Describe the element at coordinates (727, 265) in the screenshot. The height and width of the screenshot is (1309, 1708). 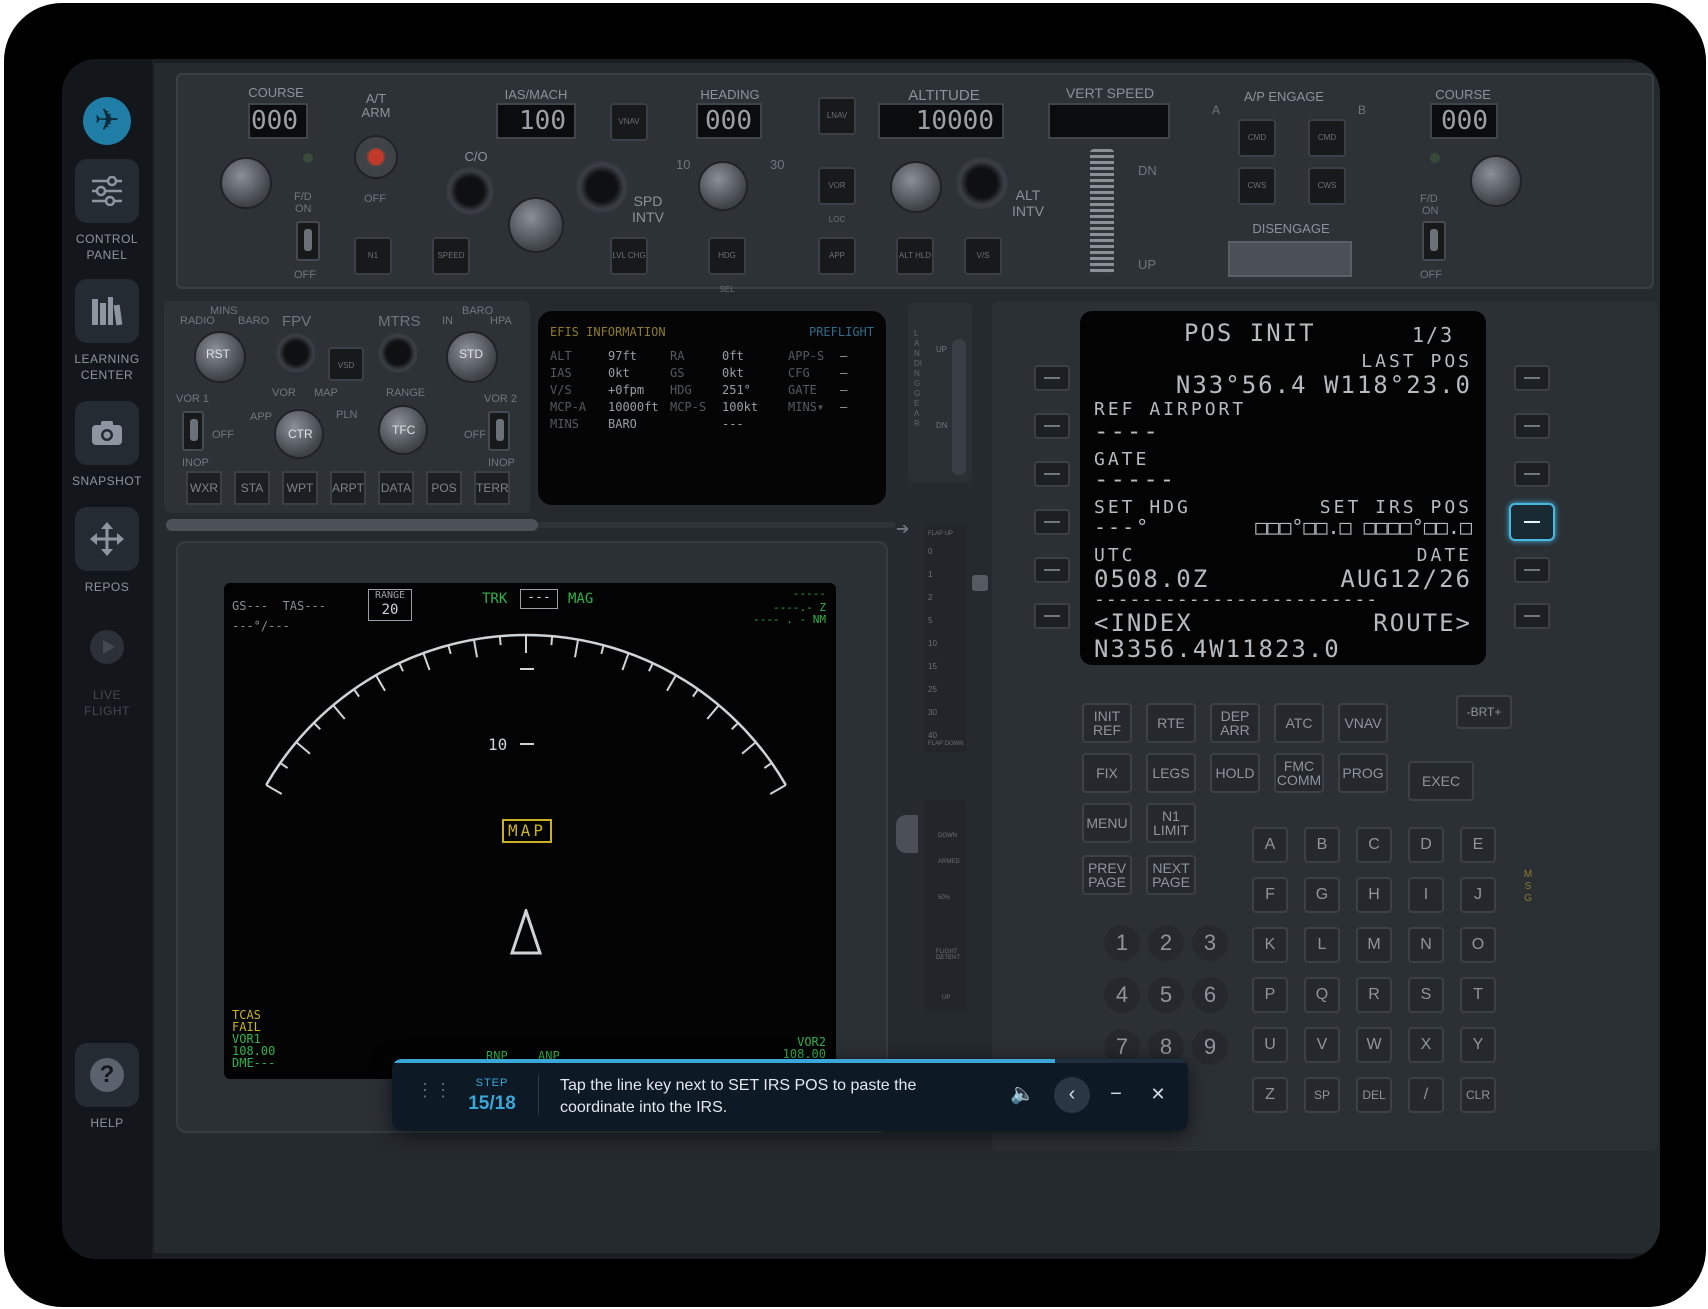
I see `hdg-sel-button: HDG SEL` at that location.